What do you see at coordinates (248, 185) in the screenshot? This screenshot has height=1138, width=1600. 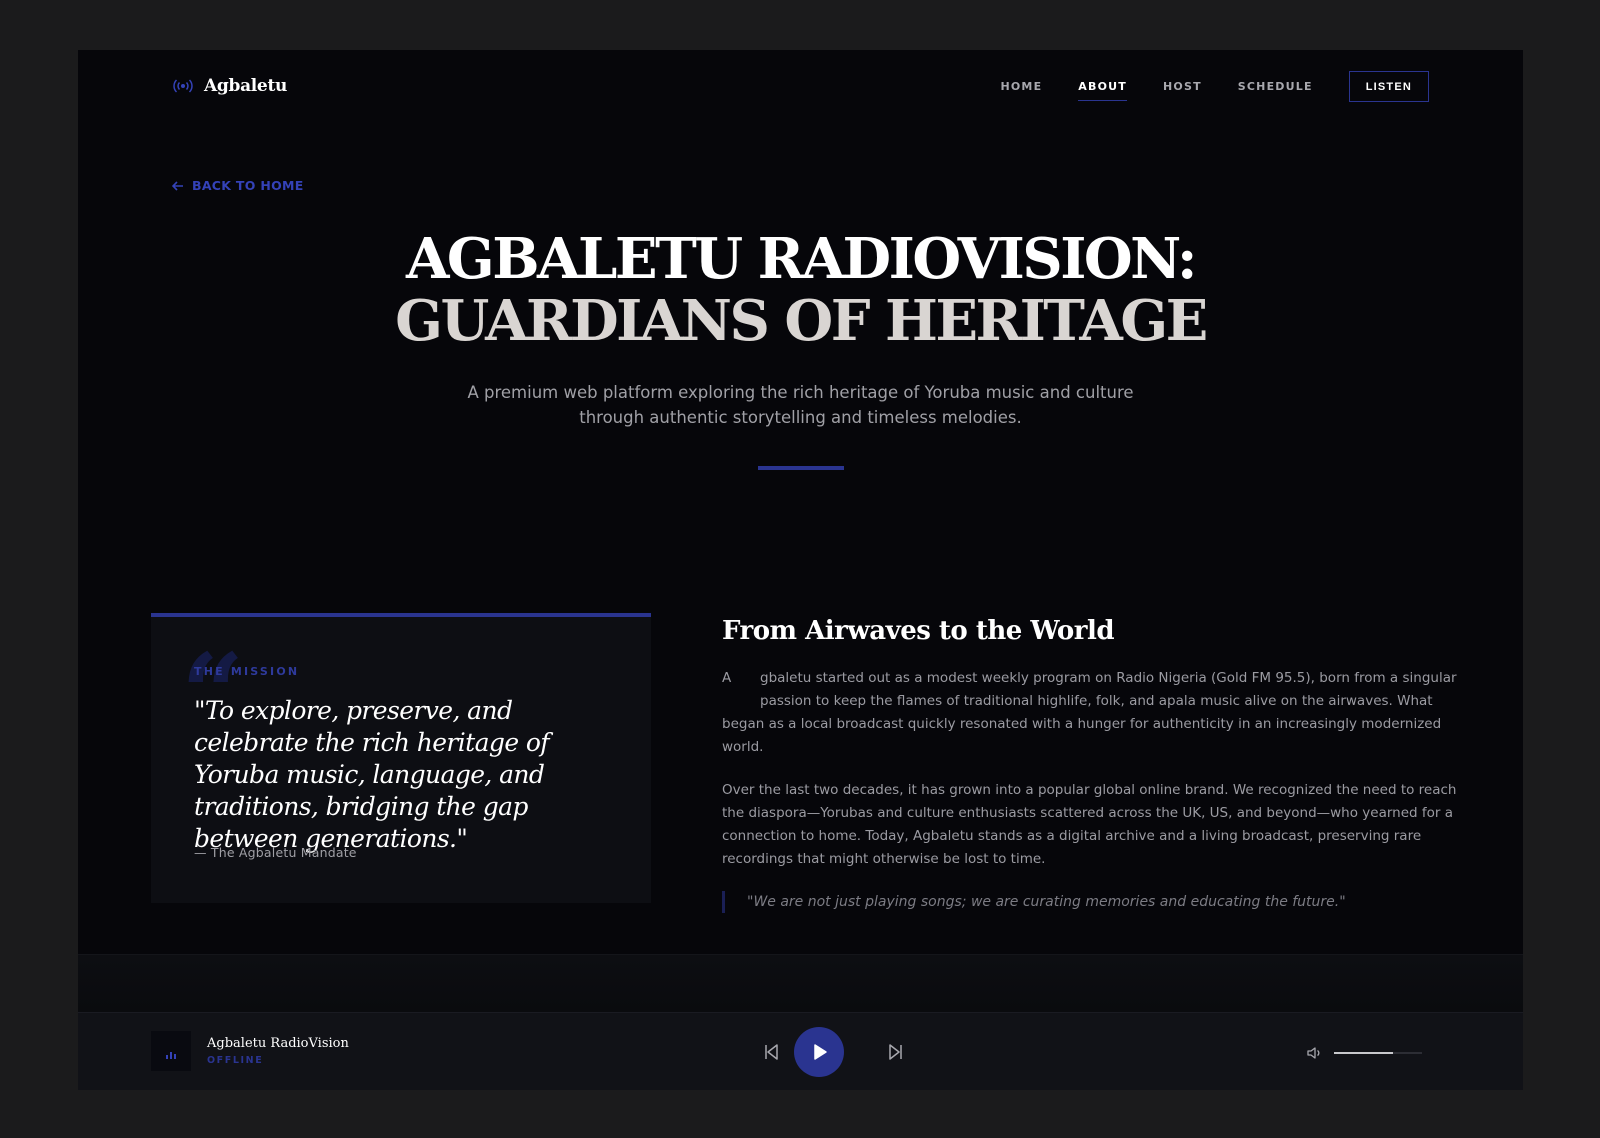 I see `back-label: BACK TO HOME` at bounding box center [248, 185].